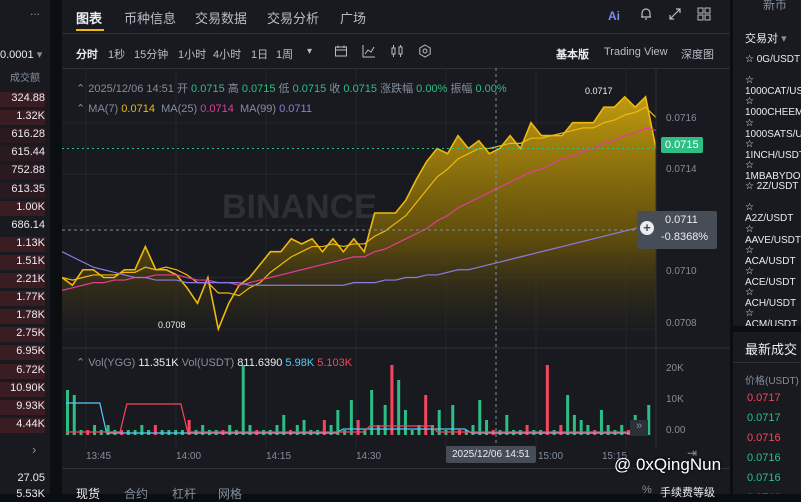 This screenshot has height=502, width=801. Describe the element at coordinates (158, 363) in the screenshot. I see `vol-ygg-value: 11.351K` at that location.